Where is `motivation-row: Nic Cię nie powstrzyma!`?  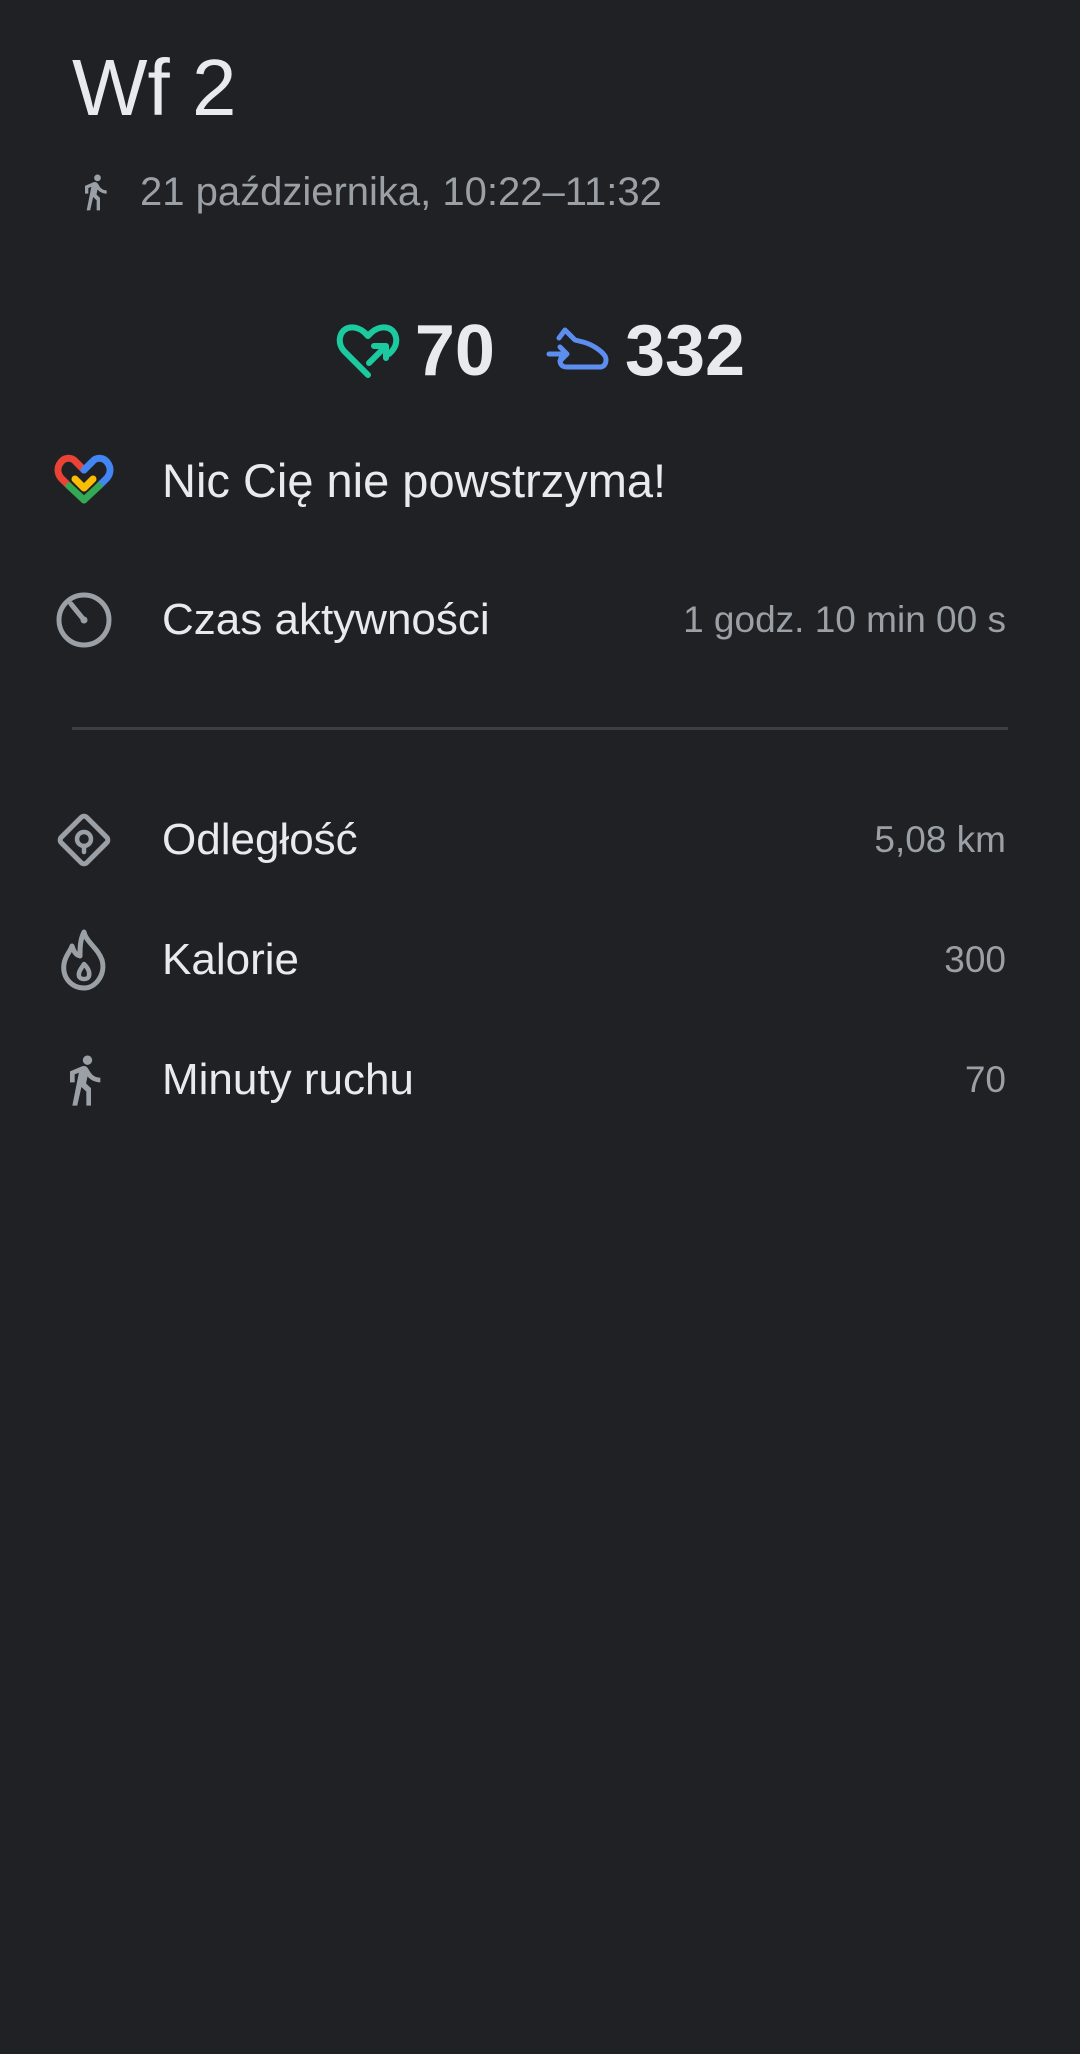 motivation-row: Nic Cię nie powstrzyma! is located at coordinates (540, 480).